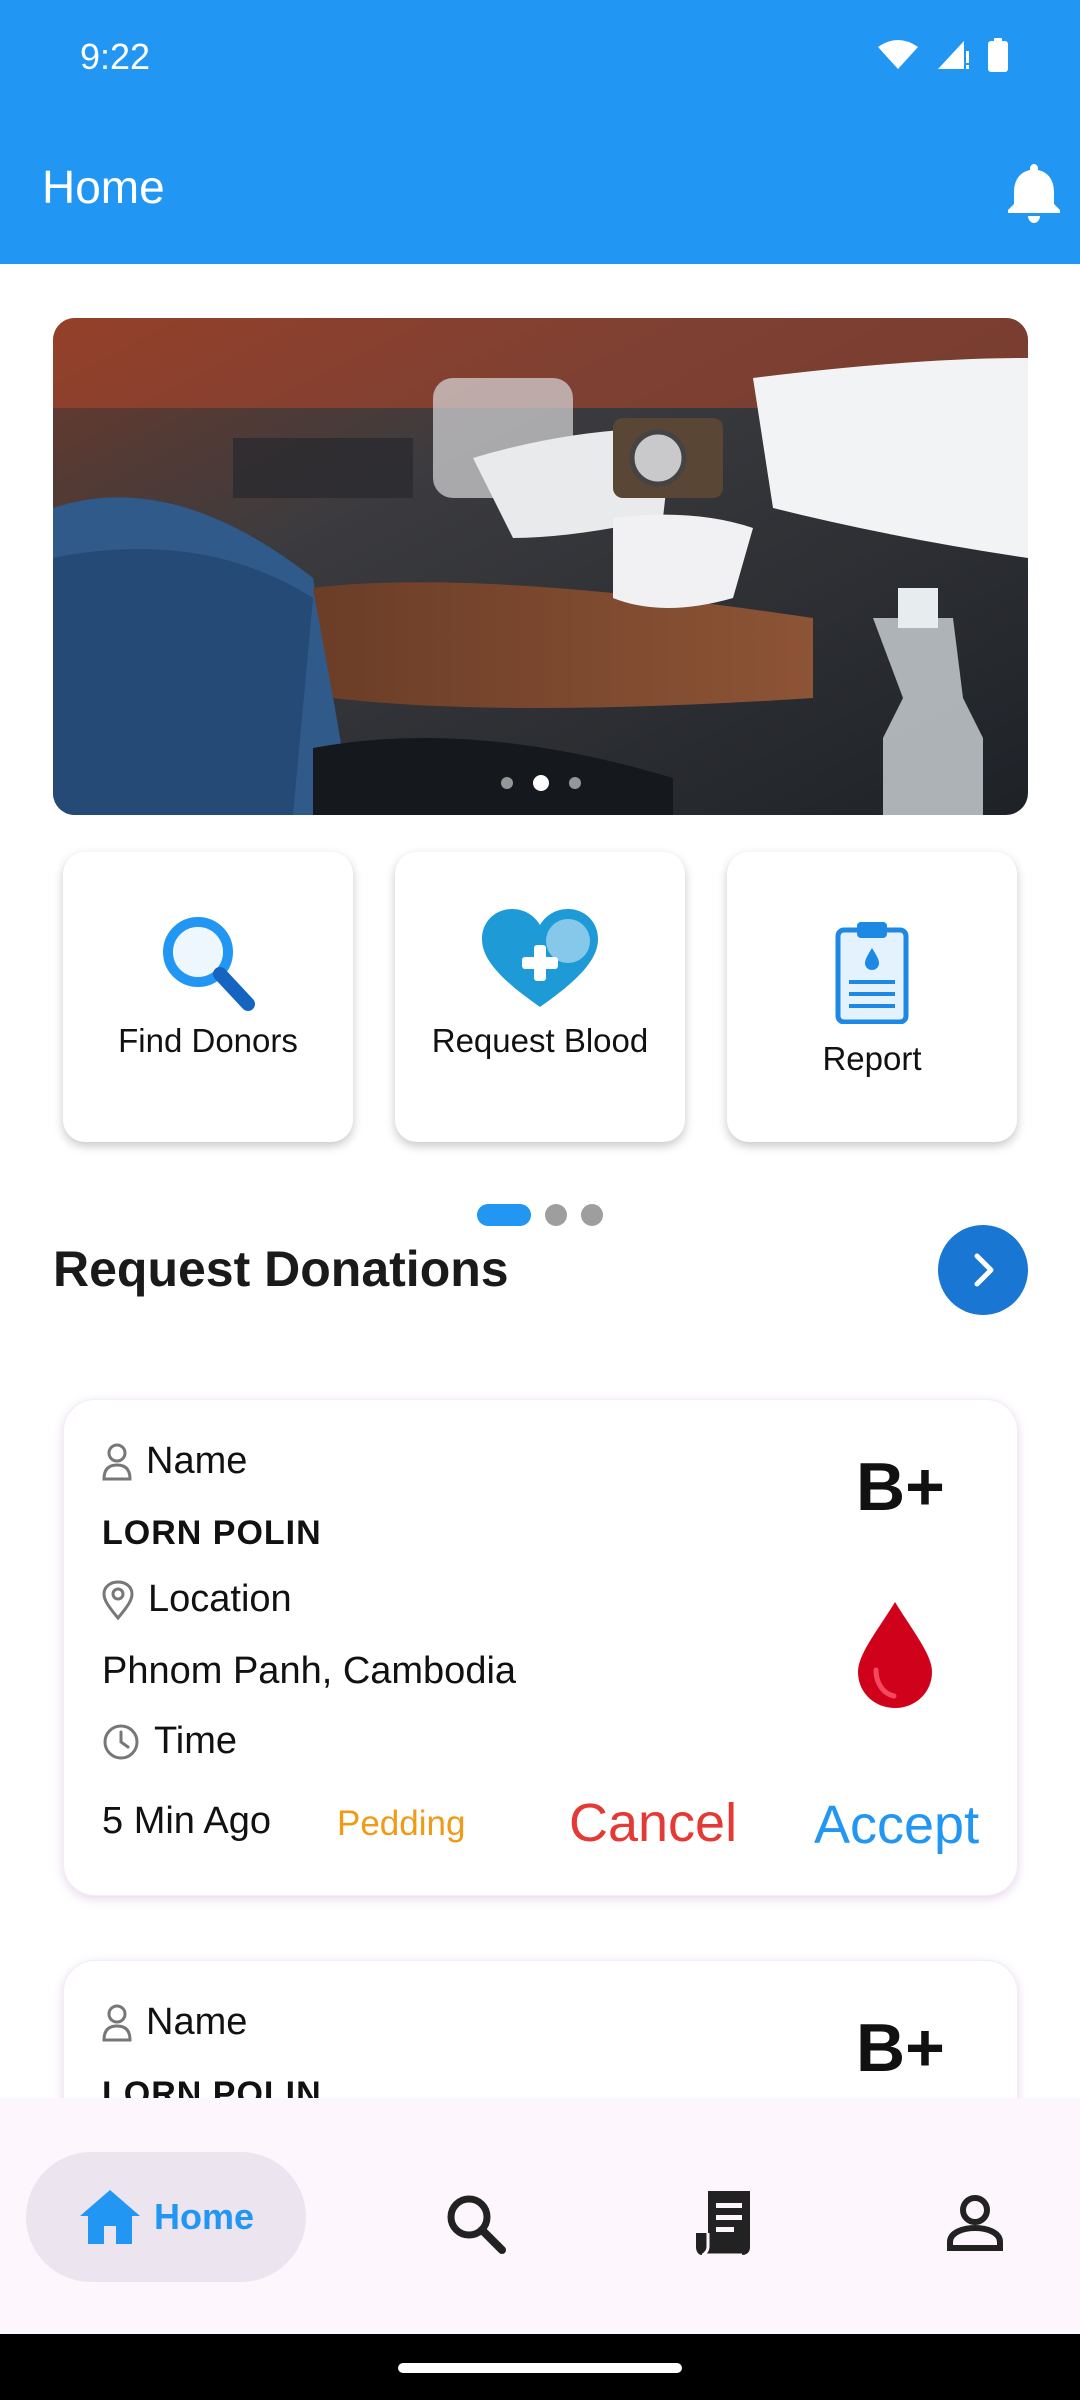 The image size is (1080, 2400). I want to click on cancel-button: Cancel, so click(653, 1823).